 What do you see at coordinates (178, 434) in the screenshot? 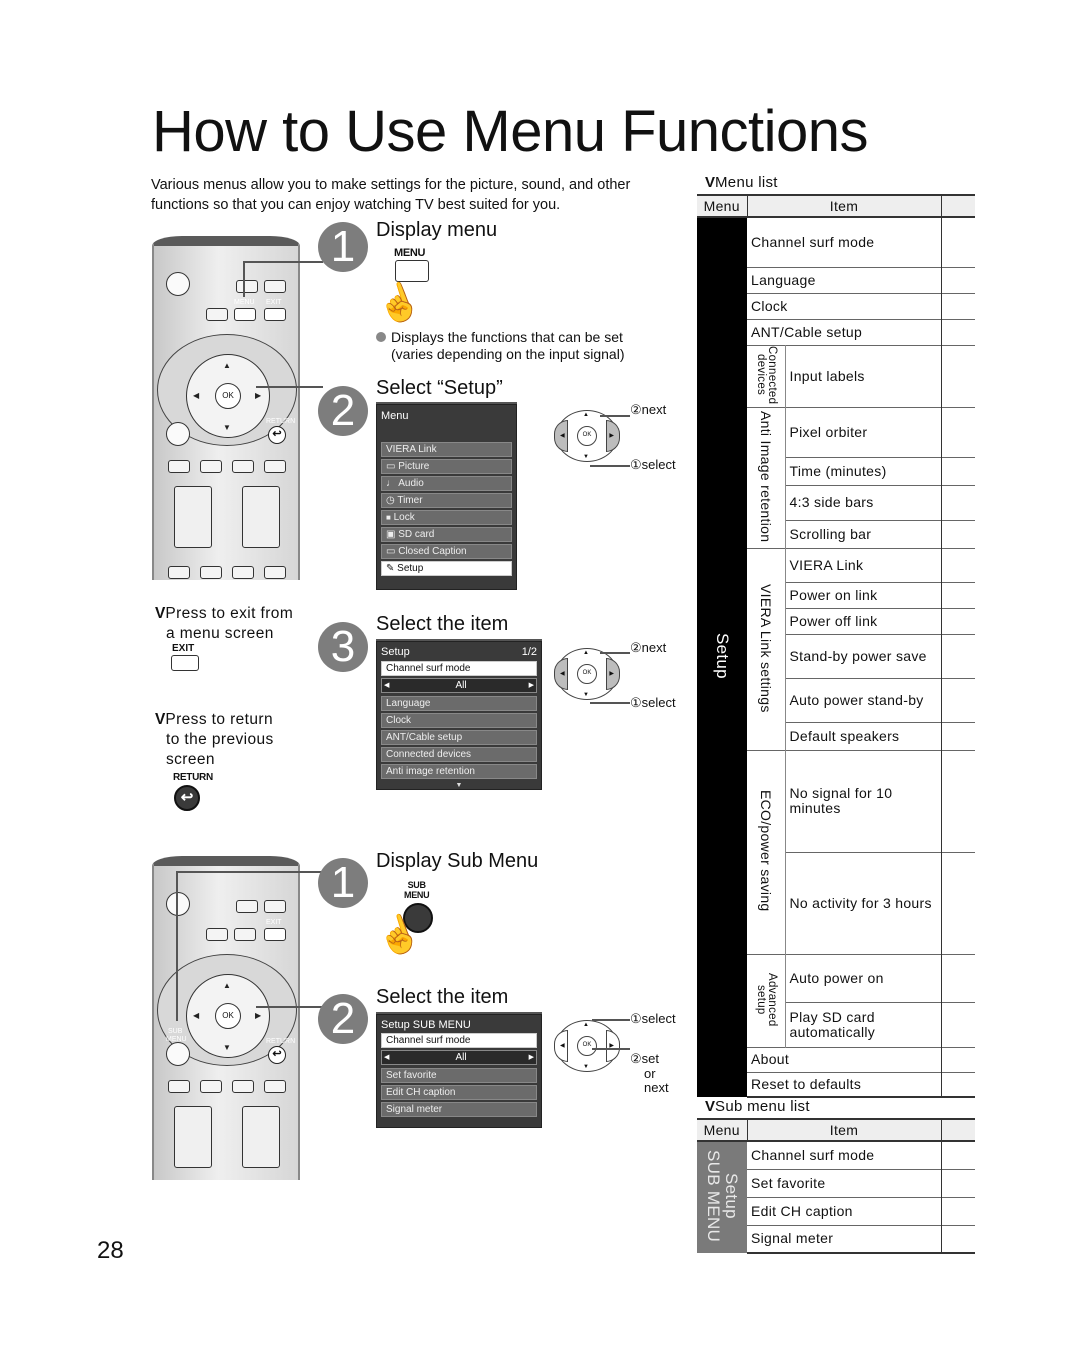
I see `remote-round-button` at bounding box center [178, 434].